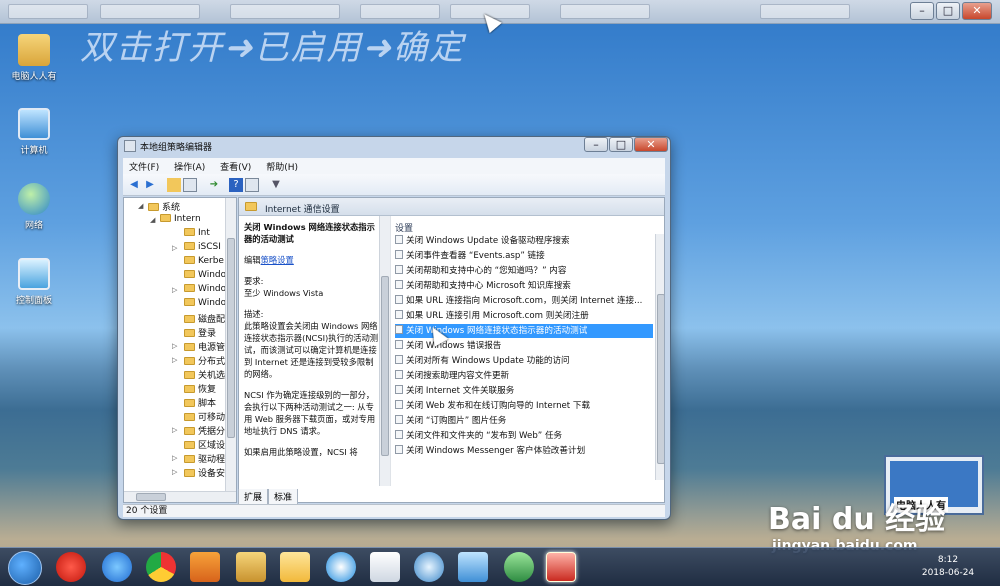 This screenshot has width=1000, height=586. I want to click on tree-node: 脚本, so click(200, 403).